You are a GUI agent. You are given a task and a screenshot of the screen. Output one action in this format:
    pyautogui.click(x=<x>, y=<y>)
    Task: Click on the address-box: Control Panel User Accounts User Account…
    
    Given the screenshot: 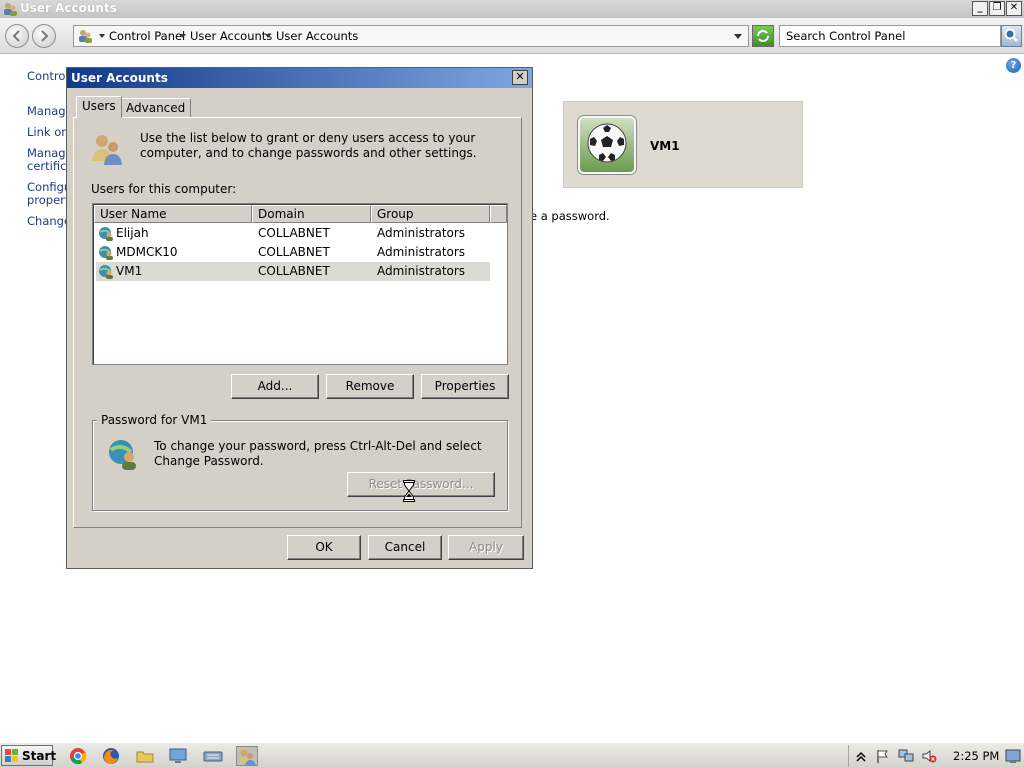 What is the action you would take?
    pyautogui.click(x=411, y=36)
    